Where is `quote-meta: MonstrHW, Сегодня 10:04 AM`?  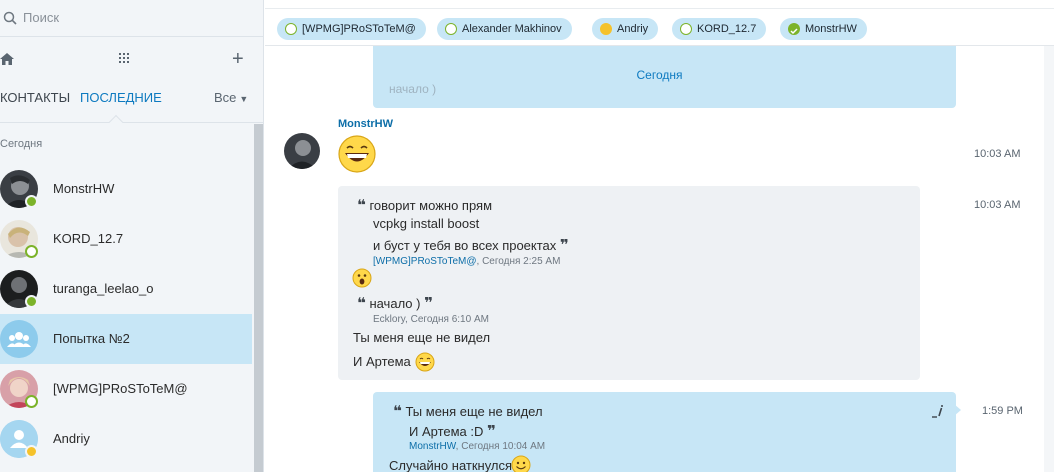
quote-meta: MonstrHW, Сегодня 10:04 AM is located at coordinates (477, 446).